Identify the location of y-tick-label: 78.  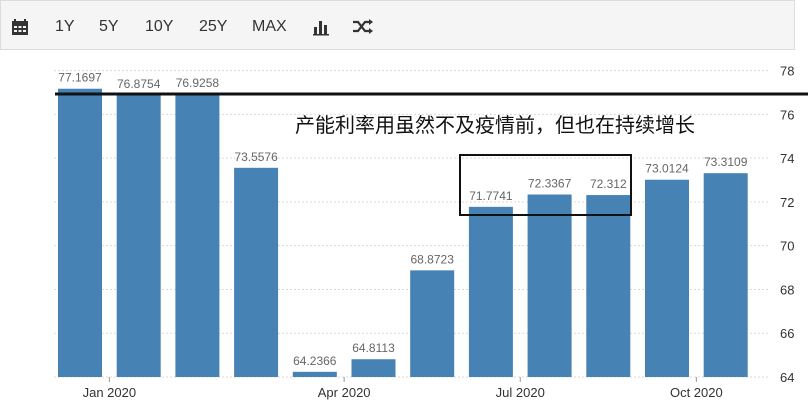
(787, 71).